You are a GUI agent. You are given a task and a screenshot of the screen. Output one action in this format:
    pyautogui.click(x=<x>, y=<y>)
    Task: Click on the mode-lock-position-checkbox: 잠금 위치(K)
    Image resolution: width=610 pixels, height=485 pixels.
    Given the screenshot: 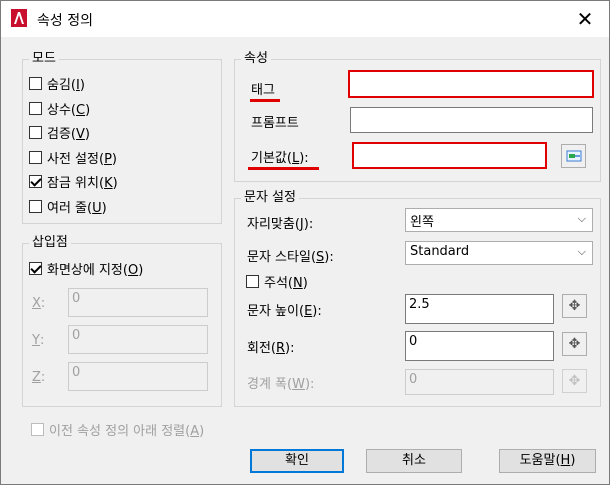 What is the action you would take?
    pyautogui.click(x=73, y=181)
    